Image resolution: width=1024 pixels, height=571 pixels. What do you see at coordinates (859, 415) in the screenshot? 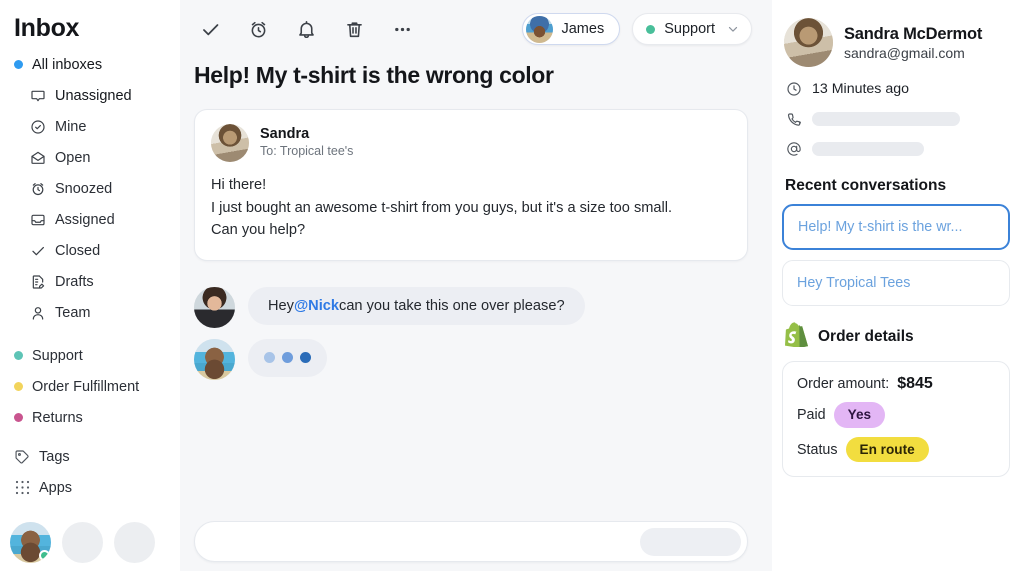
I see `paid-badge: Yes` at bounding box center [859, 415].